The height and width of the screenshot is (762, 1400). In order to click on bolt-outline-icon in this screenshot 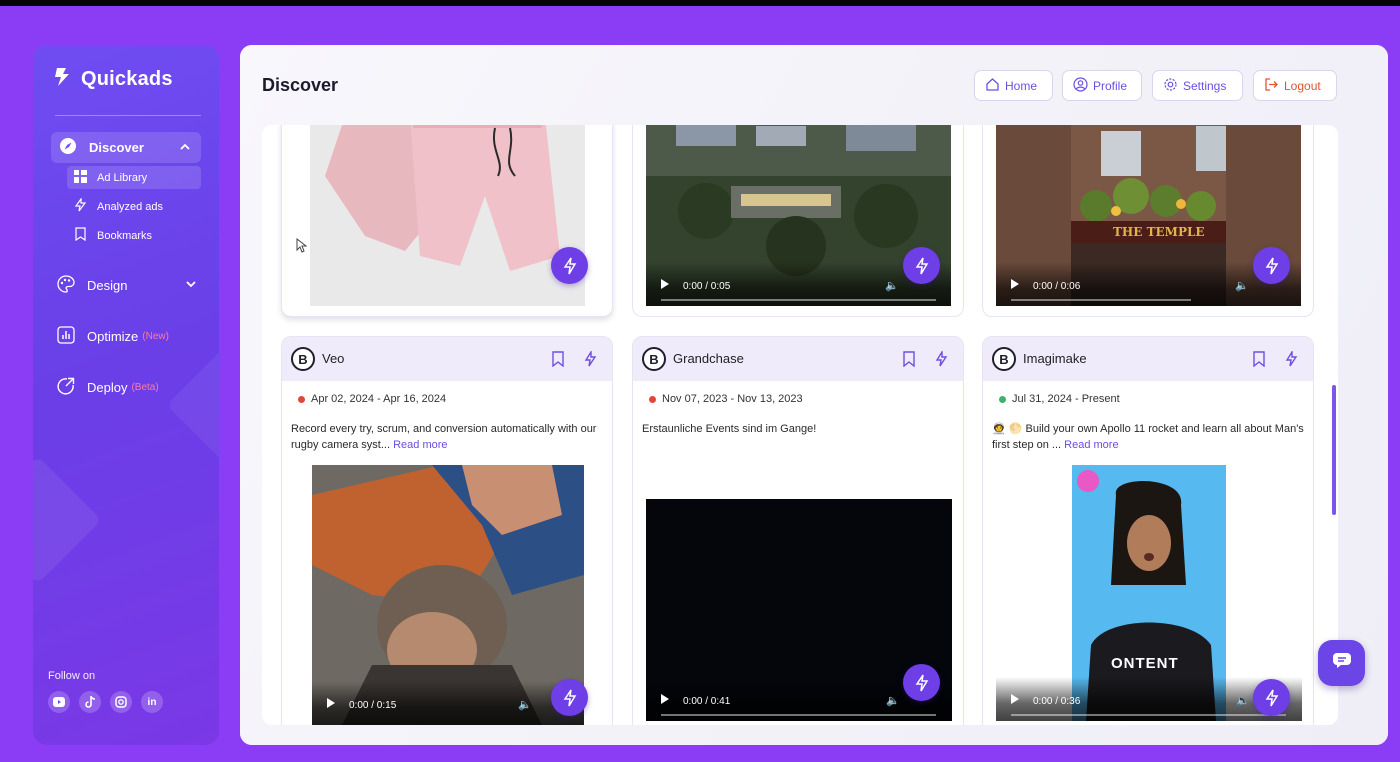, I will do `click(80, 206)`.